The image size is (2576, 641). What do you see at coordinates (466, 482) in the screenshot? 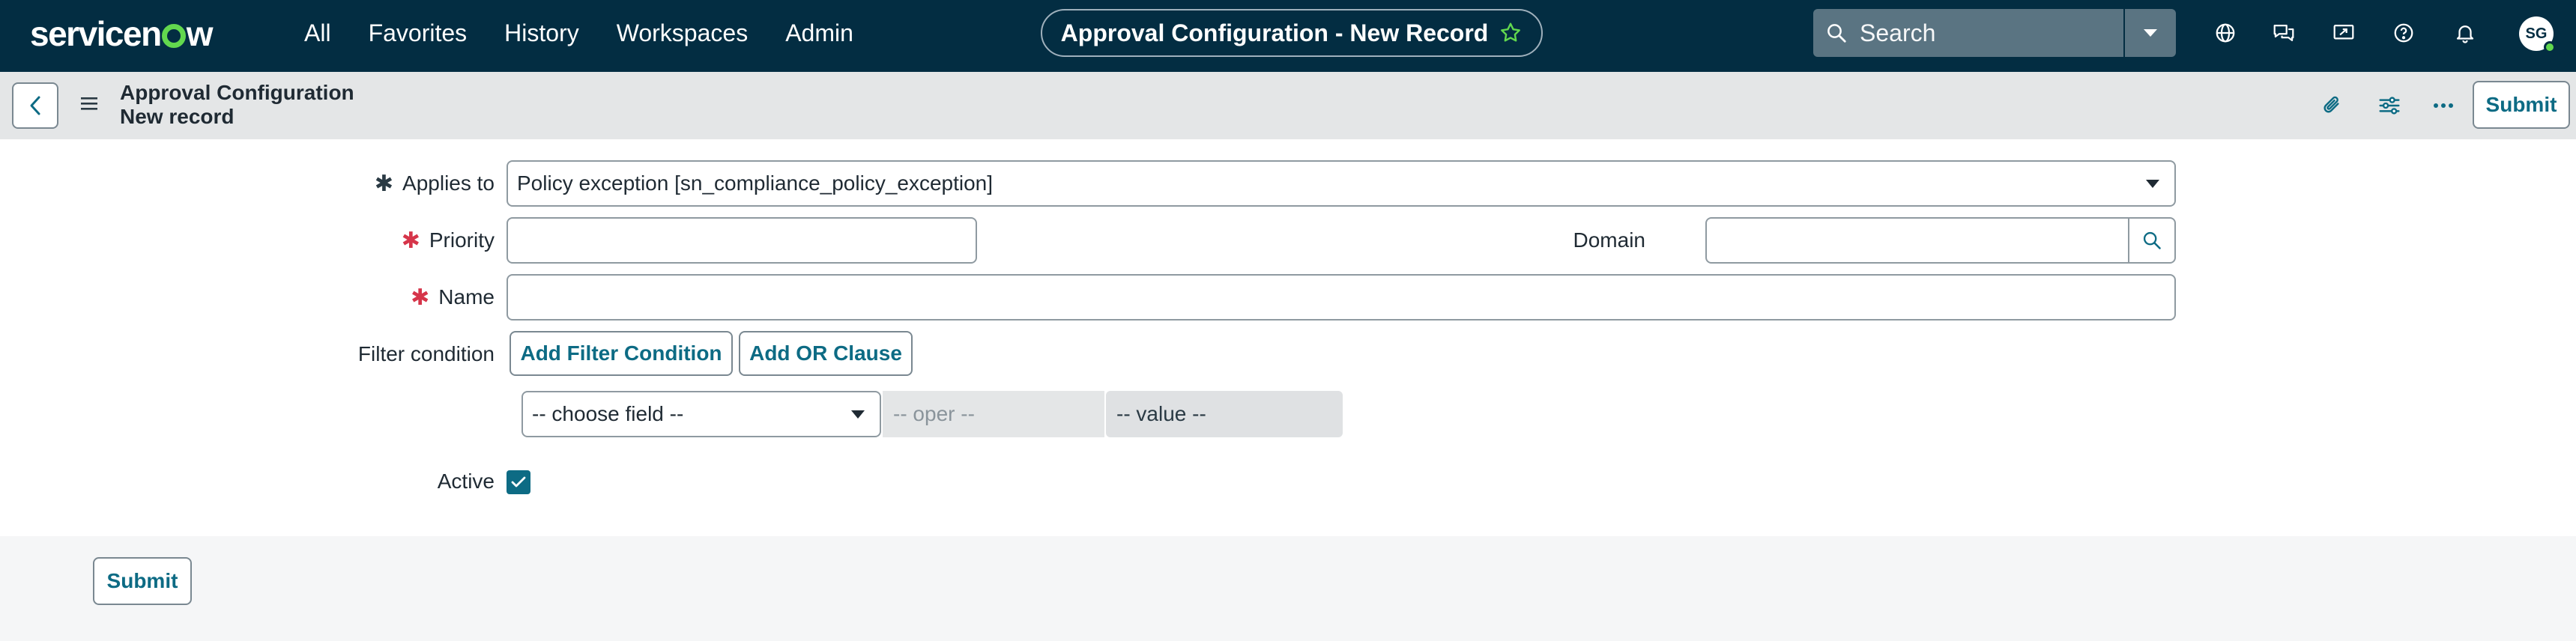
I see `active-label: Active` at bounding box center [466, 482].